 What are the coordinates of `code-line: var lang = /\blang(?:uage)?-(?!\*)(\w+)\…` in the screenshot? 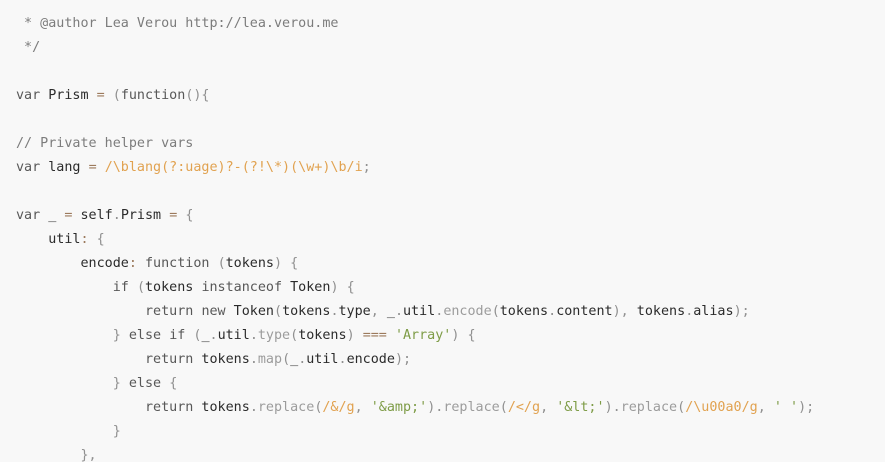 It's located at (193, 168).